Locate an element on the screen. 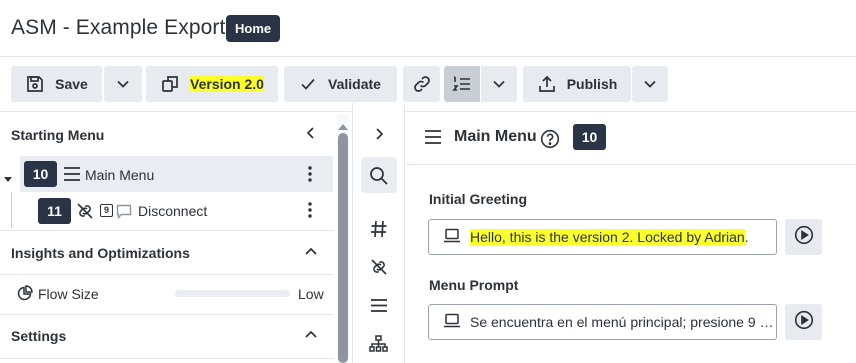 The width and height of the screenshot is (856, 363). numbering-dropdown-button is located at coordinates (499, 84).